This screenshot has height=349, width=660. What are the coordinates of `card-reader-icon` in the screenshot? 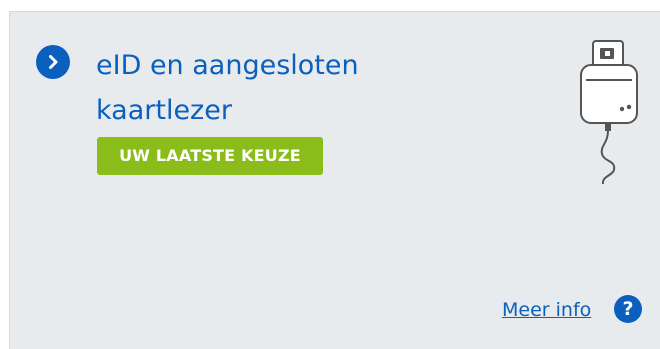 It's located at (609, 112).